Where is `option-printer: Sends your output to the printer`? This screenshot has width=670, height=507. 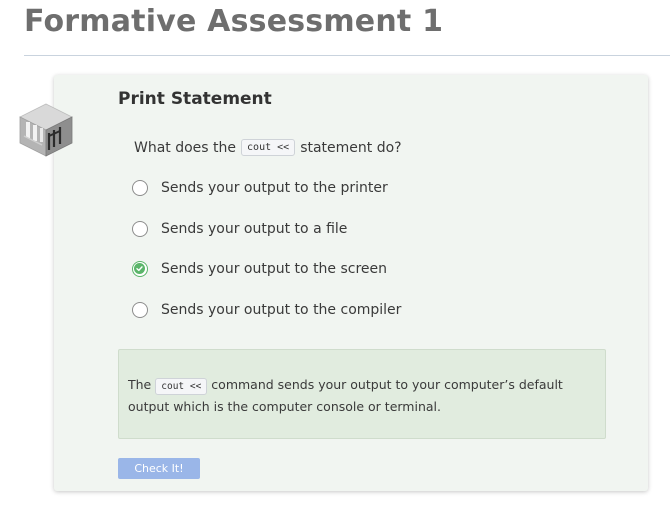
option-printer: Sends your output to the printer is located at coordinates (260, 188).